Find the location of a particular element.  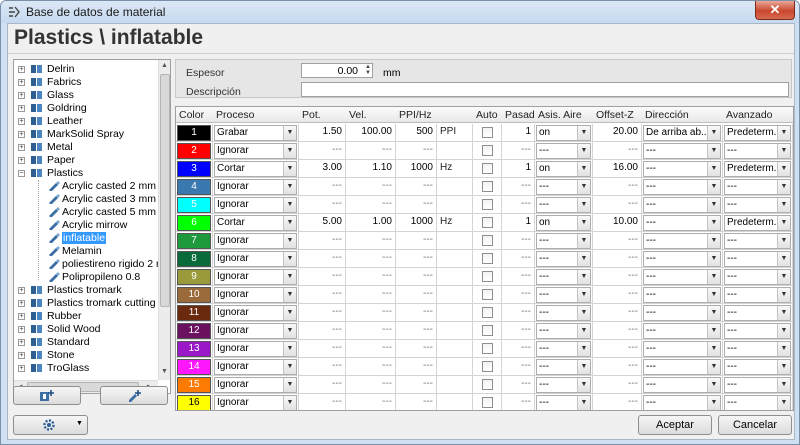

collapse-icon: − is located at coordinates (21, 173).